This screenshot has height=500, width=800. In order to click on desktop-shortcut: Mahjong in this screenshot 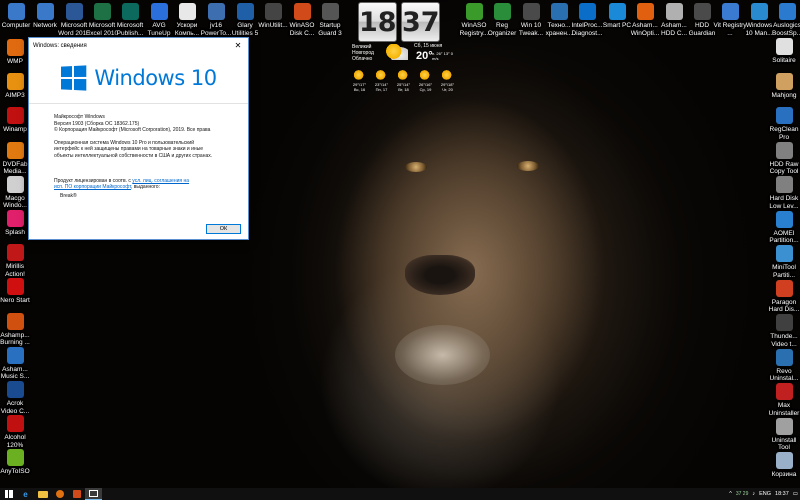, I will do `click(784, 86)`.